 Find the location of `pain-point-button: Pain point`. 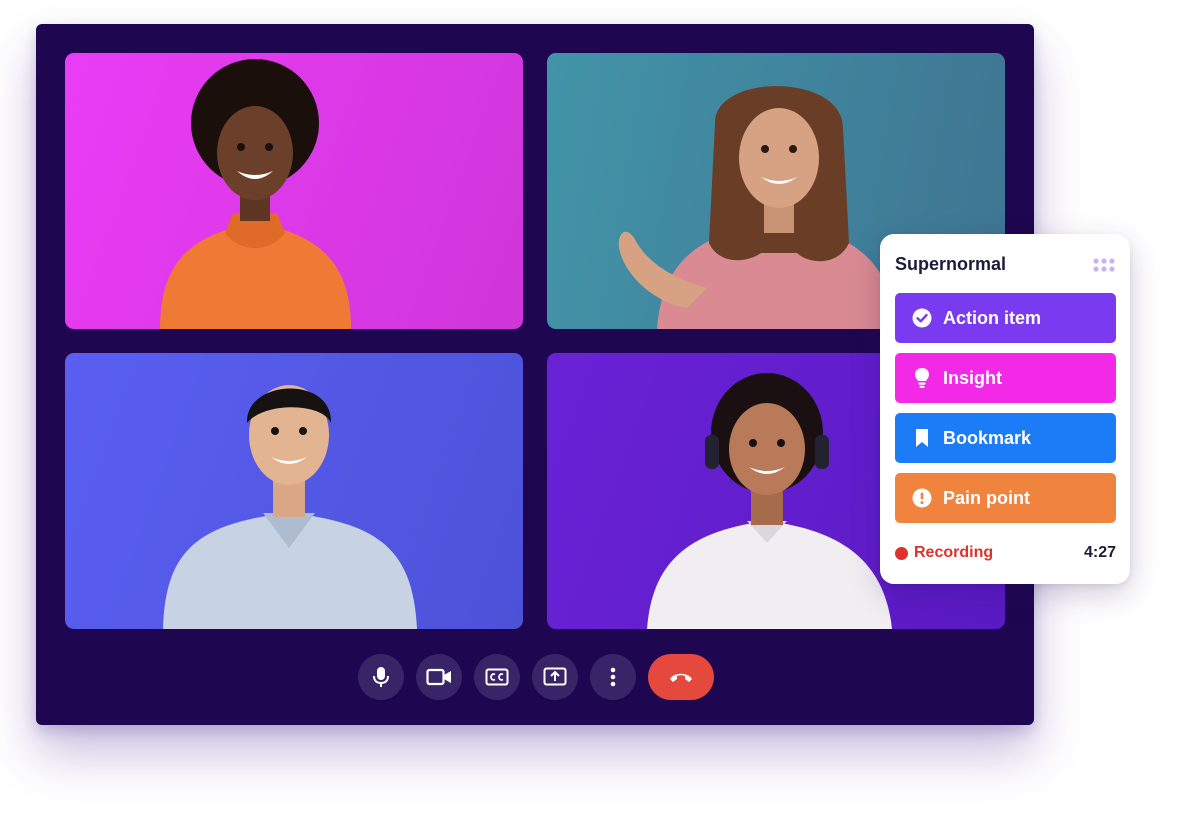

pain-point-button: Pain point is located at coordinates (1005, 498).